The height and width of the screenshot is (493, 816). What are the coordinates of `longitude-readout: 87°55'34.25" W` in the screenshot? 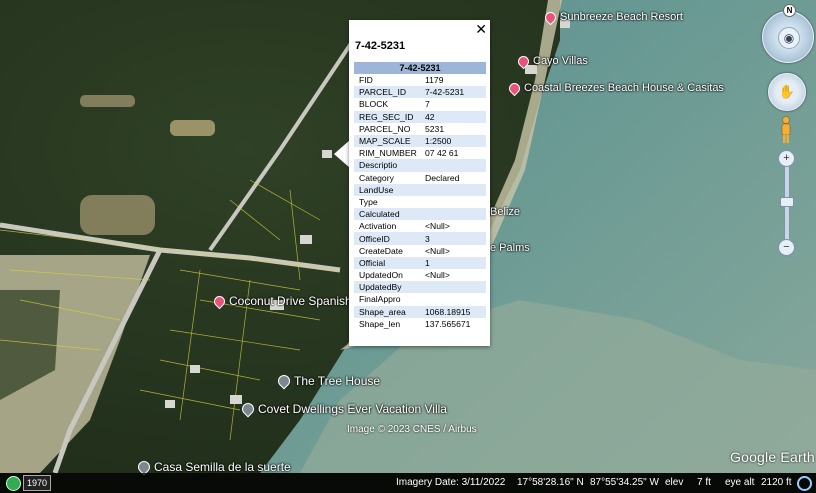 It's located at (624, 482).